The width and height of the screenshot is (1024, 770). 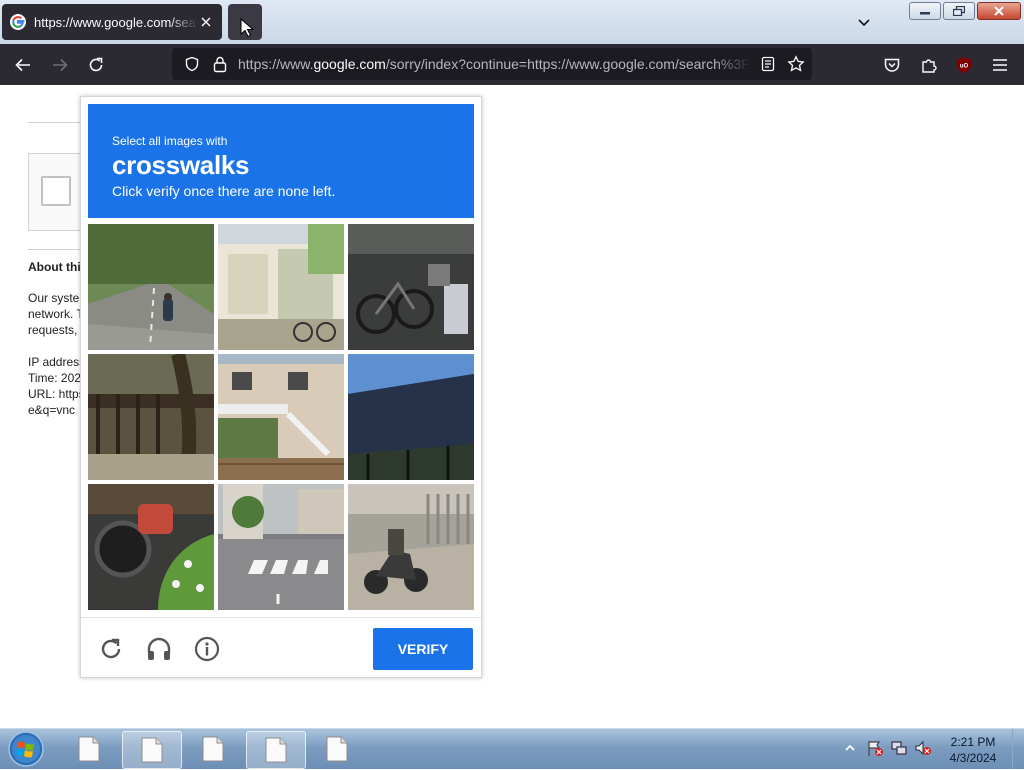 What do you see at coordinates (52, 410) in the screenshot?
I see `url-line-continued: e&q=vnc` at bounding box center [52, 410].